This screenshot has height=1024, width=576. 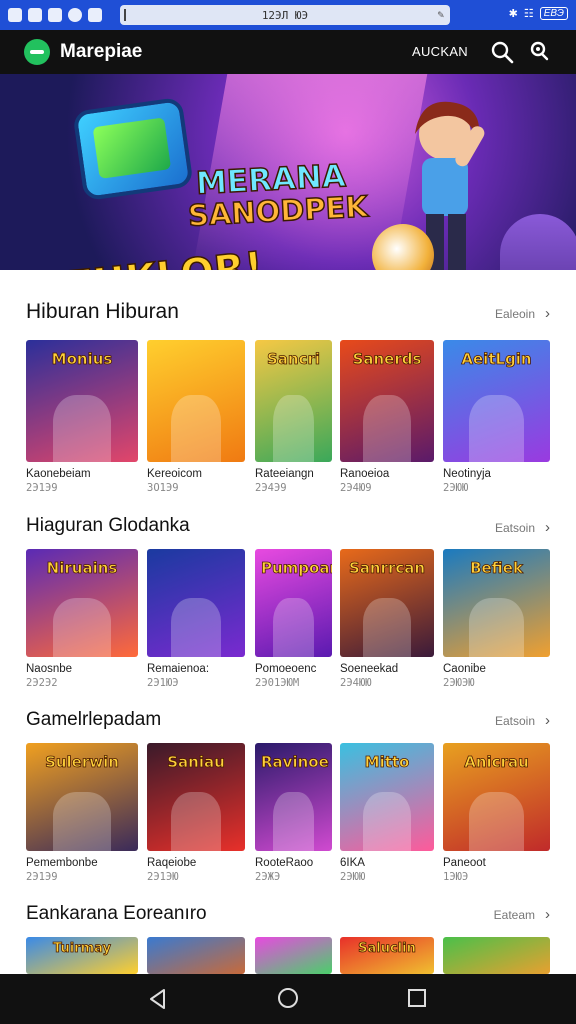 I want to click on status-bar: 12ЭЛ ЮЭ ✎ ✱ ☷ ЕВЭ, so click(x=288, y=15).